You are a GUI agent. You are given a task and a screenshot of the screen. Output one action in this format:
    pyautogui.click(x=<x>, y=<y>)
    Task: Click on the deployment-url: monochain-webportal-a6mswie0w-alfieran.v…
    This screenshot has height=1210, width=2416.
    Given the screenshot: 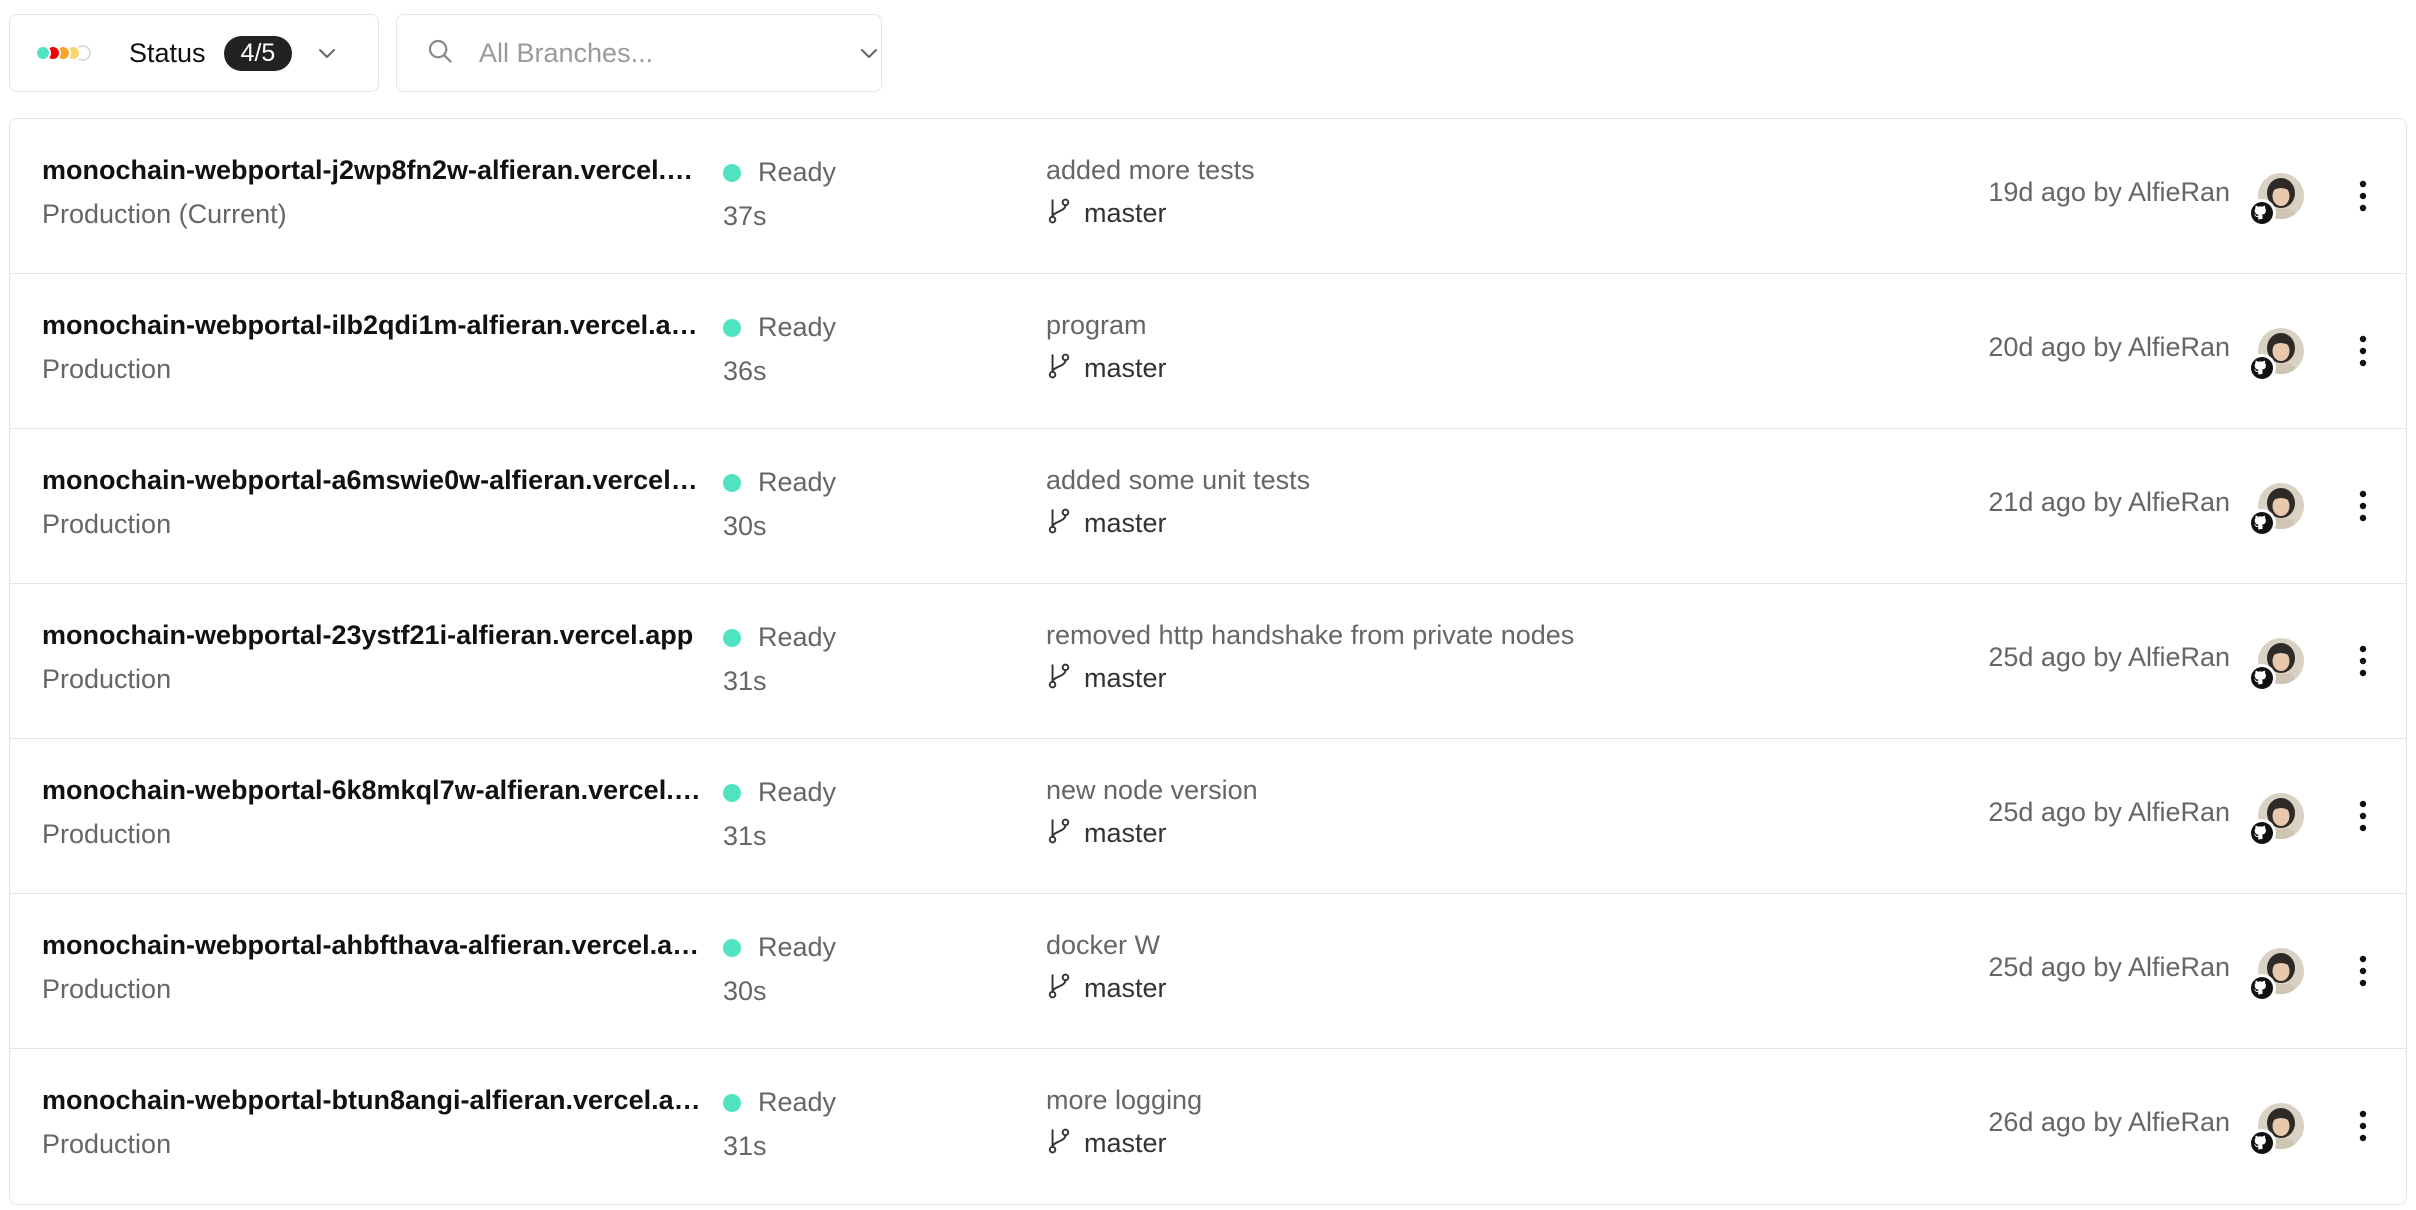 What is the action you would take?
    pyautogui.click(x=372, y=480)
    